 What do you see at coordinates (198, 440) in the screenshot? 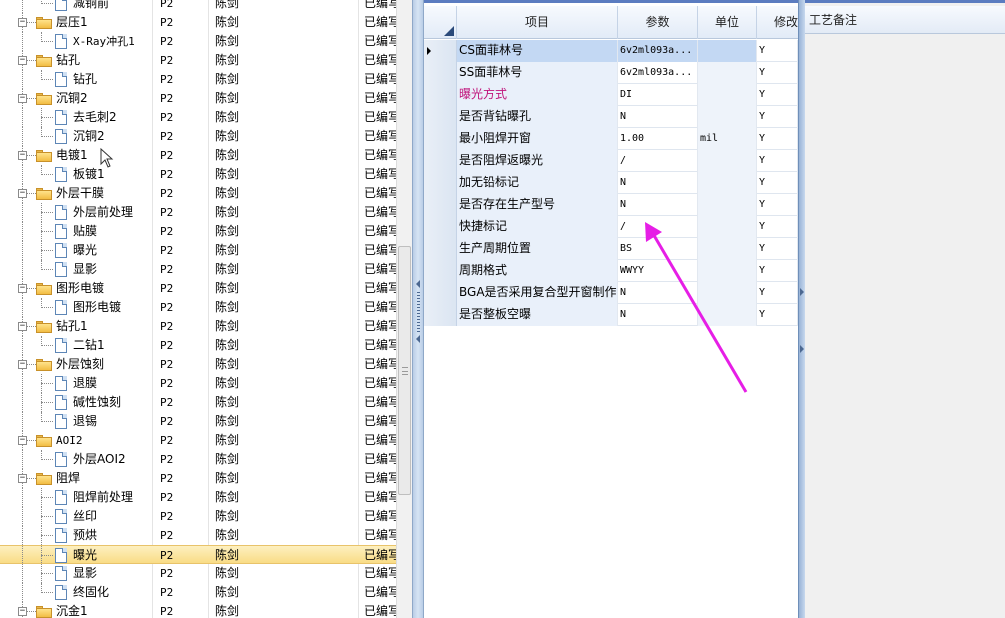
I see `tree-row: − AOI2 P2 陈剑 已编写` at bounding box center [198, 440].